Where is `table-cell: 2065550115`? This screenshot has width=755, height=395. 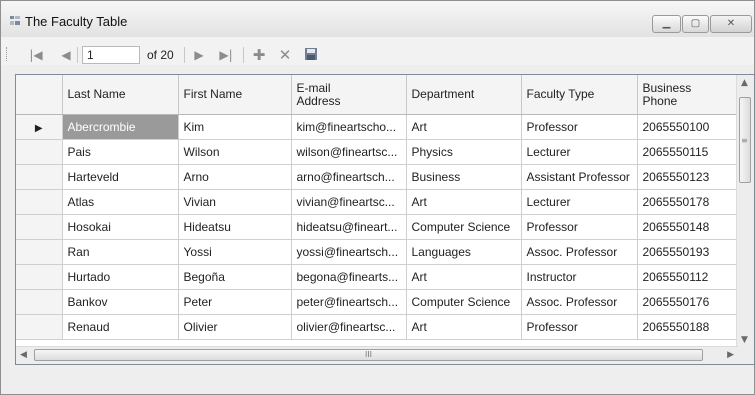 table-cell: 2065550115 is located at coordinates (688, 152).